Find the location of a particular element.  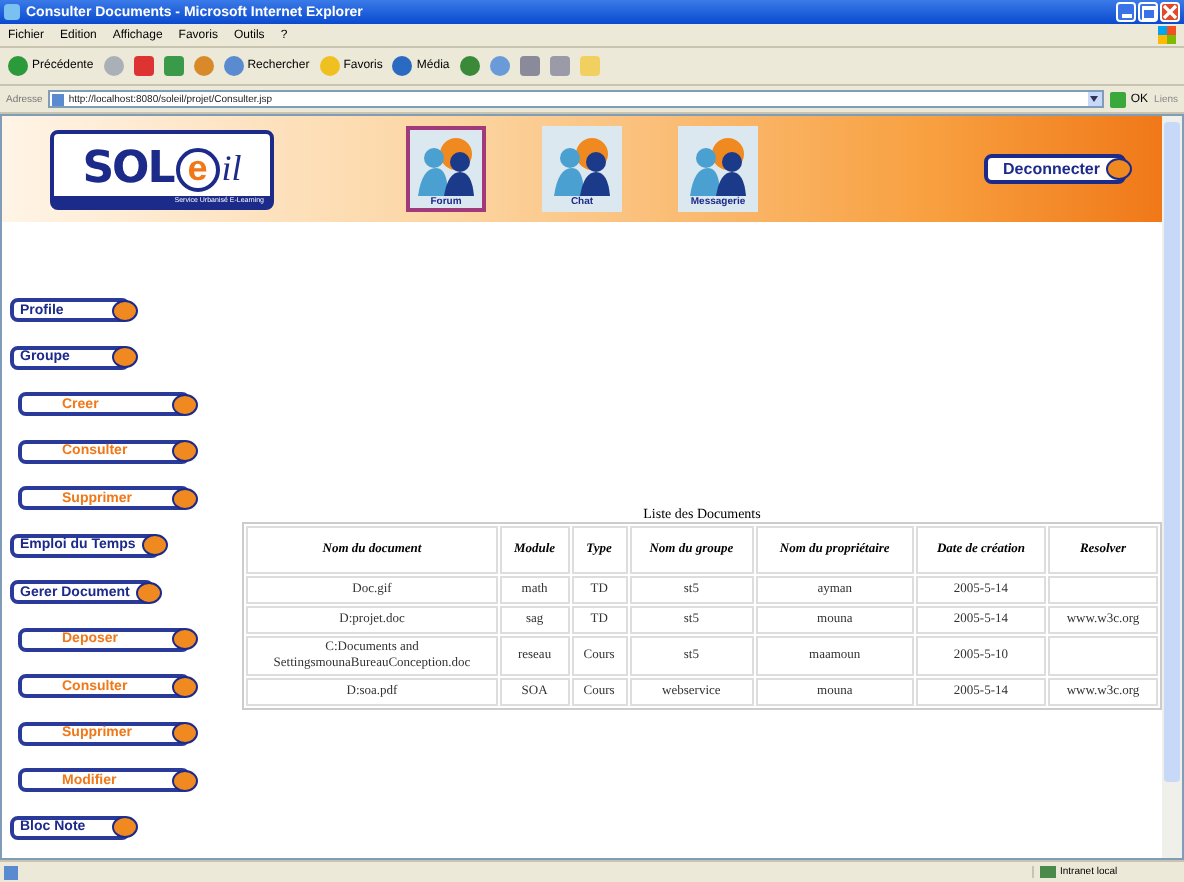

close-button is located at coordinates (1170, 12).